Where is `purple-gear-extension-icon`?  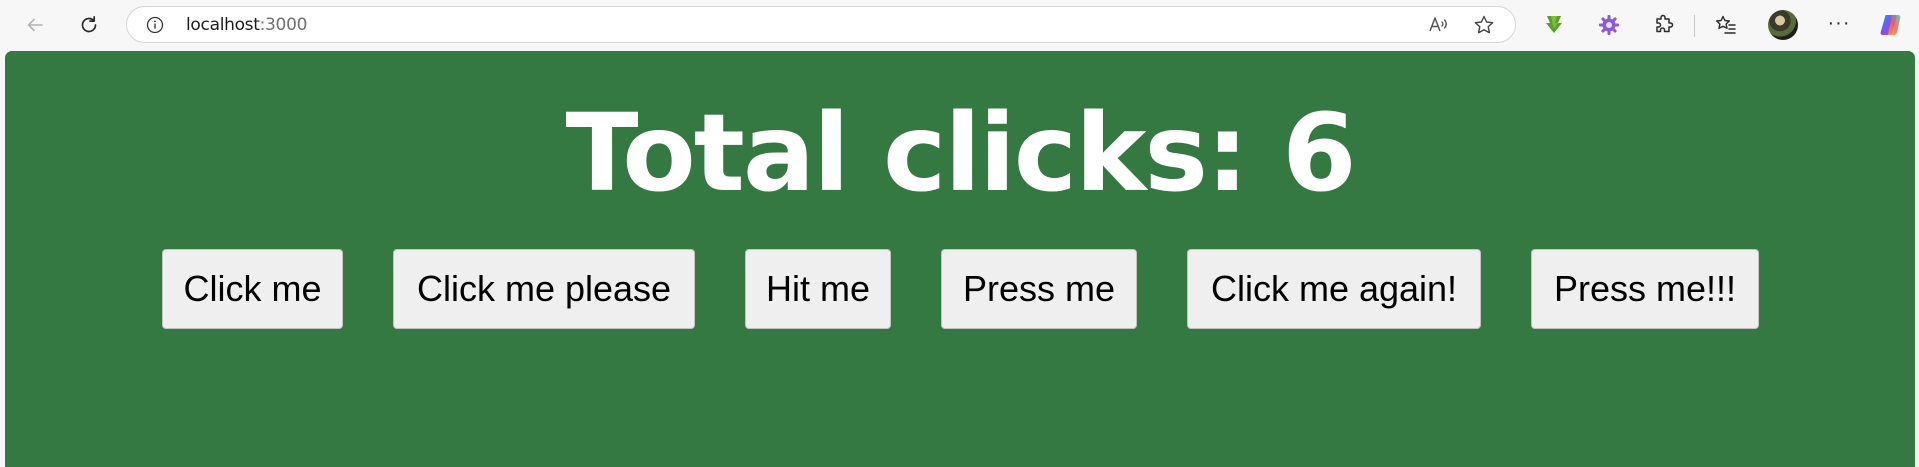
purple-gear-extension-icon is located at coordinates (1609, 25).